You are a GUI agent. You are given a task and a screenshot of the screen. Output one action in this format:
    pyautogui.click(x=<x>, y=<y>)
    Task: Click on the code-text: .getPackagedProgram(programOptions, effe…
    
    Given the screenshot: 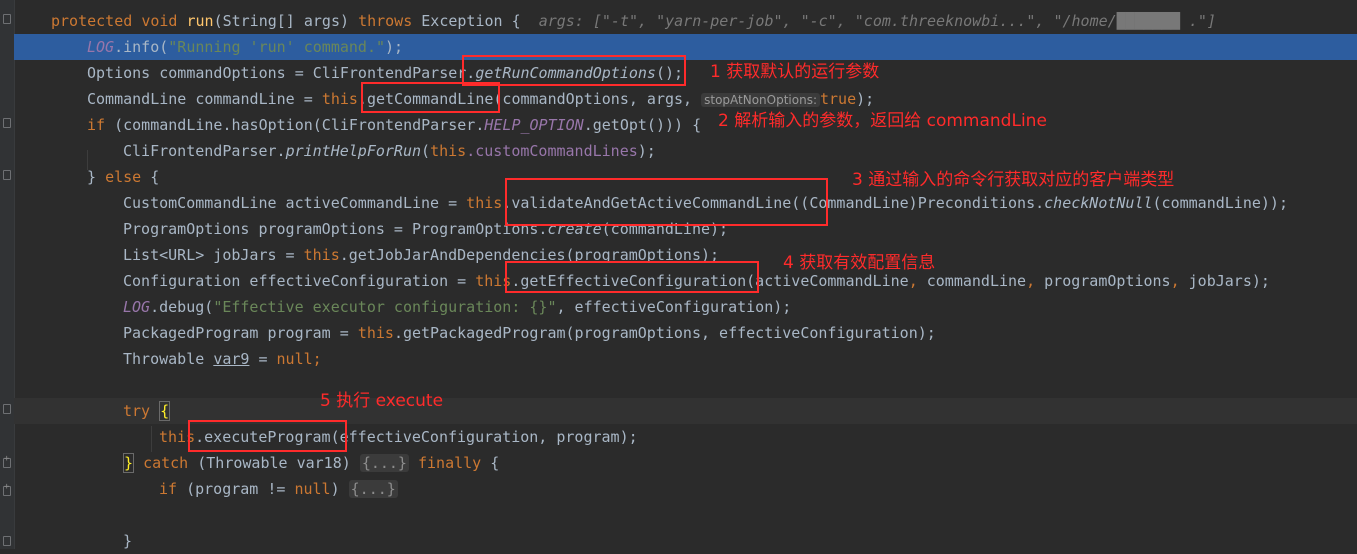 What is the action you would take?
    pyautogui.click(x=664, y=333)
    